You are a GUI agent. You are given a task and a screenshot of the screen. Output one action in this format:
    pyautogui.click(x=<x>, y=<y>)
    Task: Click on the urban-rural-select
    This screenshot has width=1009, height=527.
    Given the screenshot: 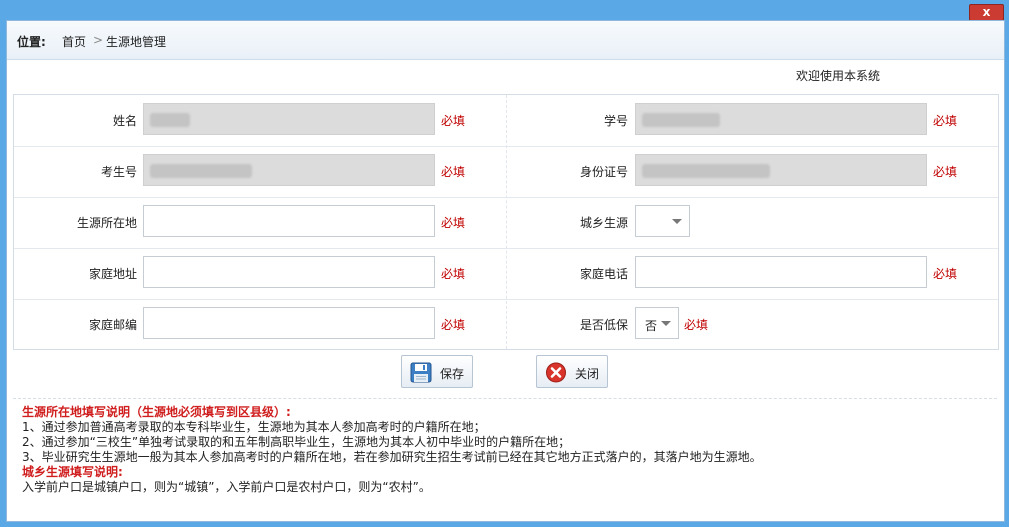 What is the action you would take?
    pyautogui.click(x=662, y=221)
    